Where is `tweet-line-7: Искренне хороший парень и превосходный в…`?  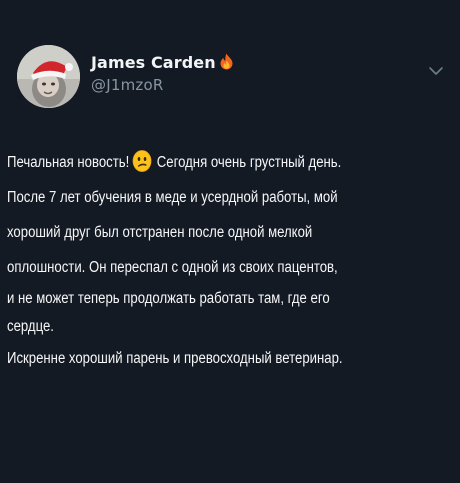 tweet-line-7: Искренне хороший парень и превосходный в… is located at coordinates (175, 358).